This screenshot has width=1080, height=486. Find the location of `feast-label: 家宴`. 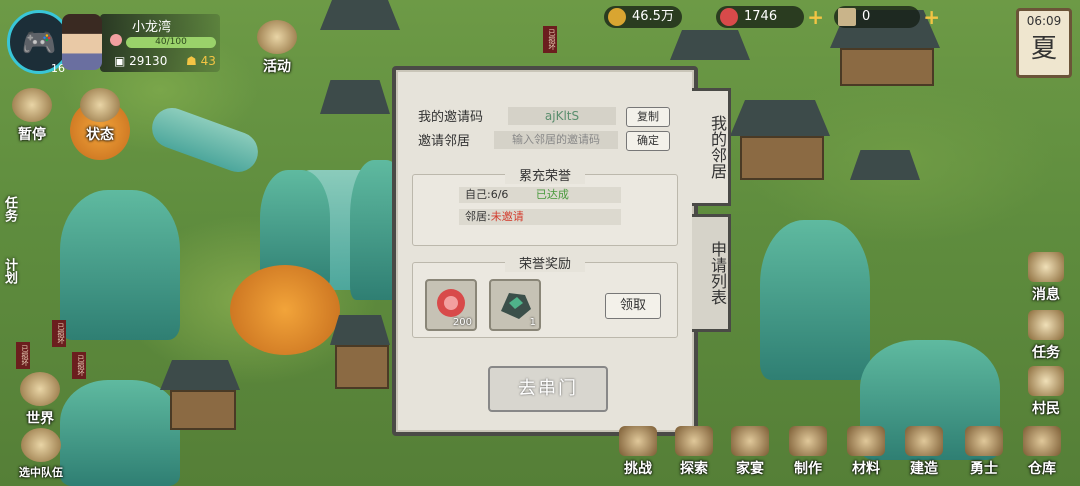

feast-label: 家宴 is located at coordinates (750, 469).